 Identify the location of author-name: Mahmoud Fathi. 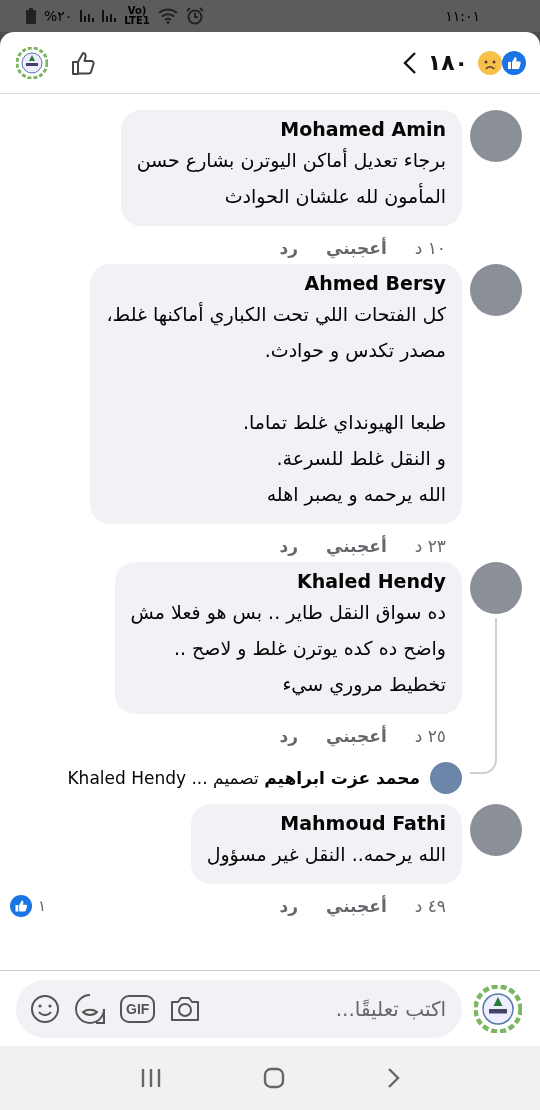
(326, 823).